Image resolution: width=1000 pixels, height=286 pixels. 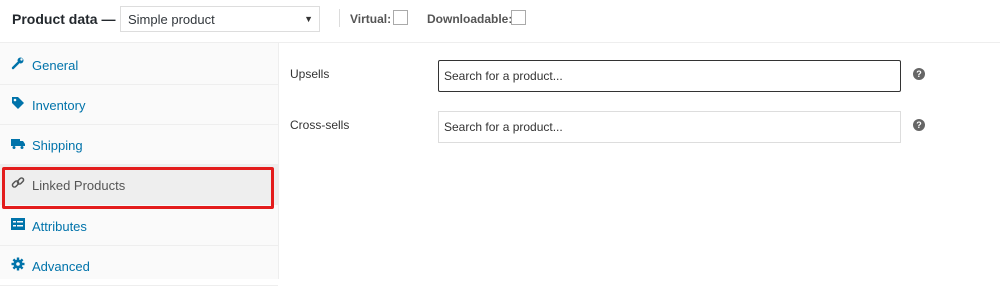 I want to click on crosssells-label: Cross-sells, so click(x=320, y=125).